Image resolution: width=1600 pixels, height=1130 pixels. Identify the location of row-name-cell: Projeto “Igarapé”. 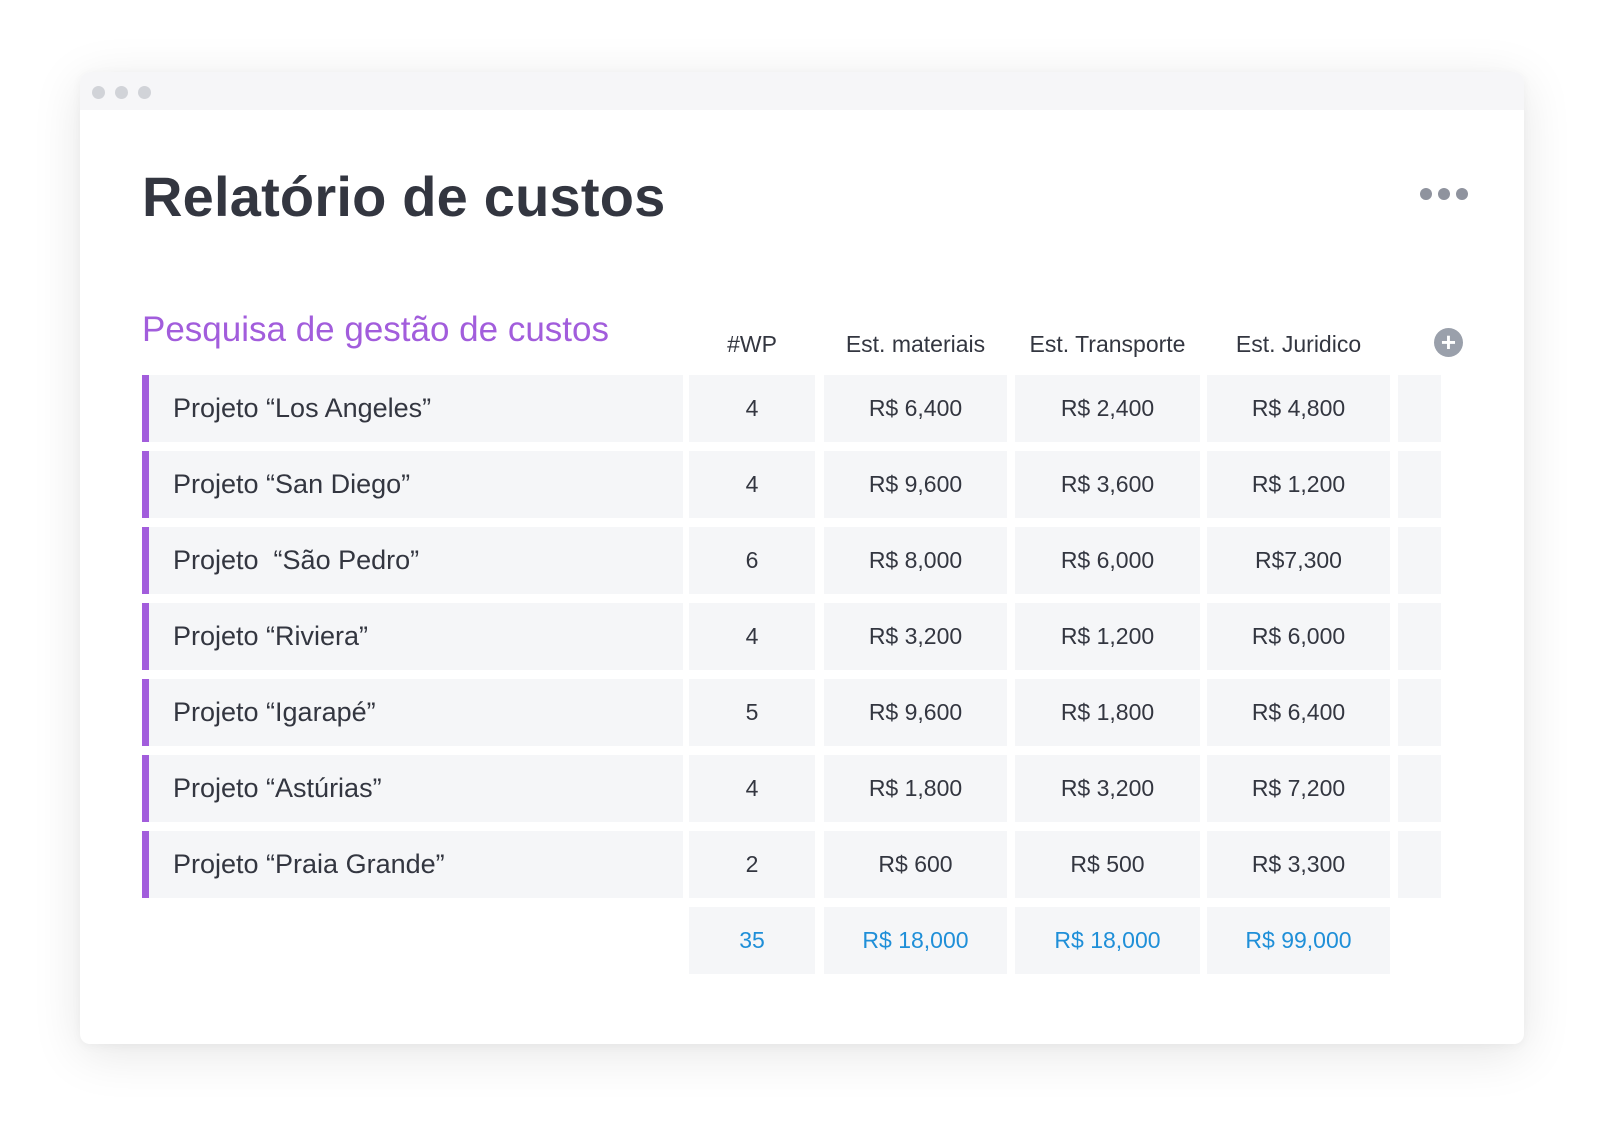
(412, 712).